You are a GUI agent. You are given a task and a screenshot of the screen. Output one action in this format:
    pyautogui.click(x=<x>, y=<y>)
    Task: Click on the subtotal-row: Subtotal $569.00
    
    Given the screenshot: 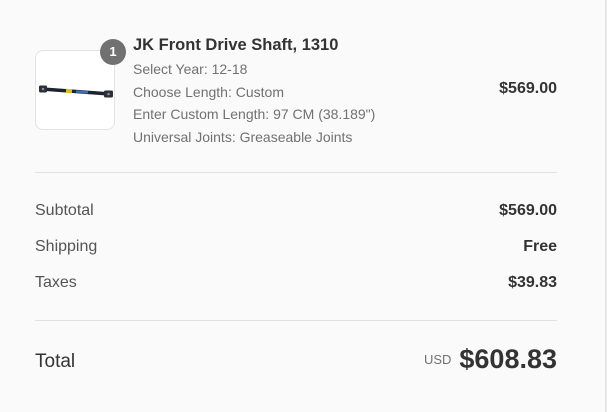 What is the action you would take?
    pyautogui.click(x=296, y=211)
    